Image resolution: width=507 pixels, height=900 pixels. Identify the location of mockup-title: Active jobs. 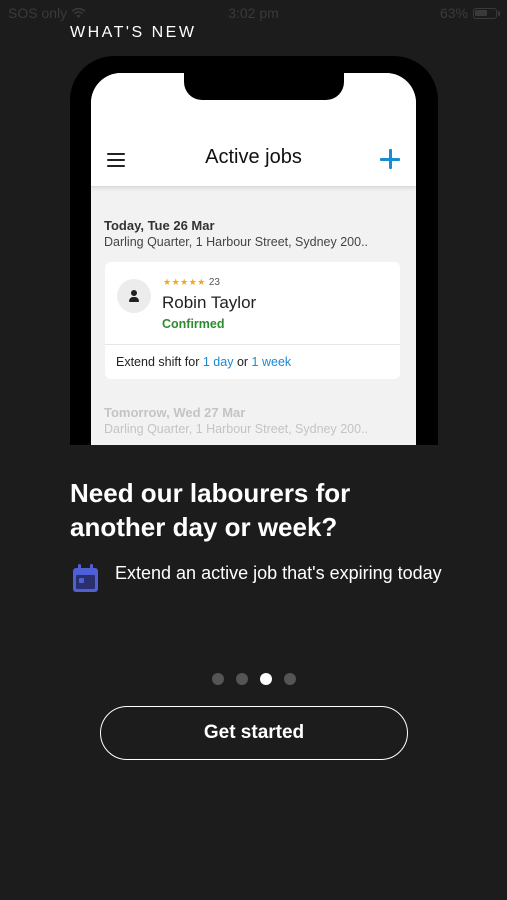
(253, 157).